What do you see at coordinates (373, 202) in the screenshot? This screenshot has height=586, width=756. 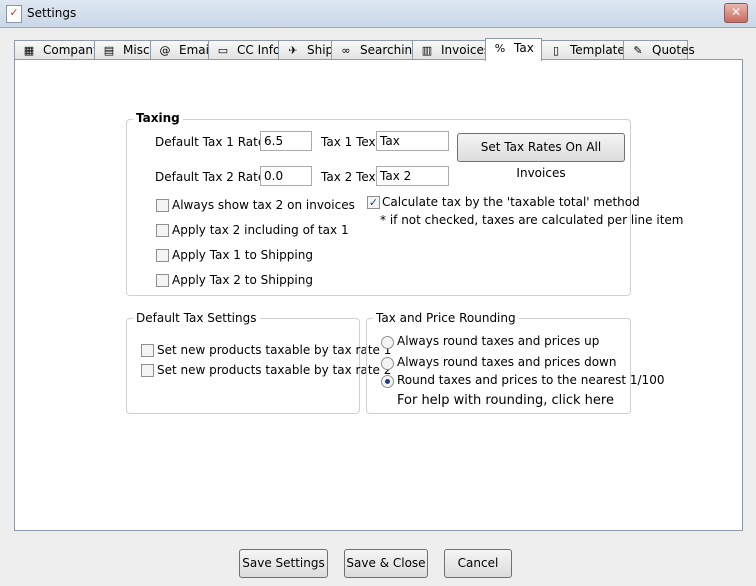 I see `calc-taxable-total-checkbox: ✓` at bounding box center [373, 202].